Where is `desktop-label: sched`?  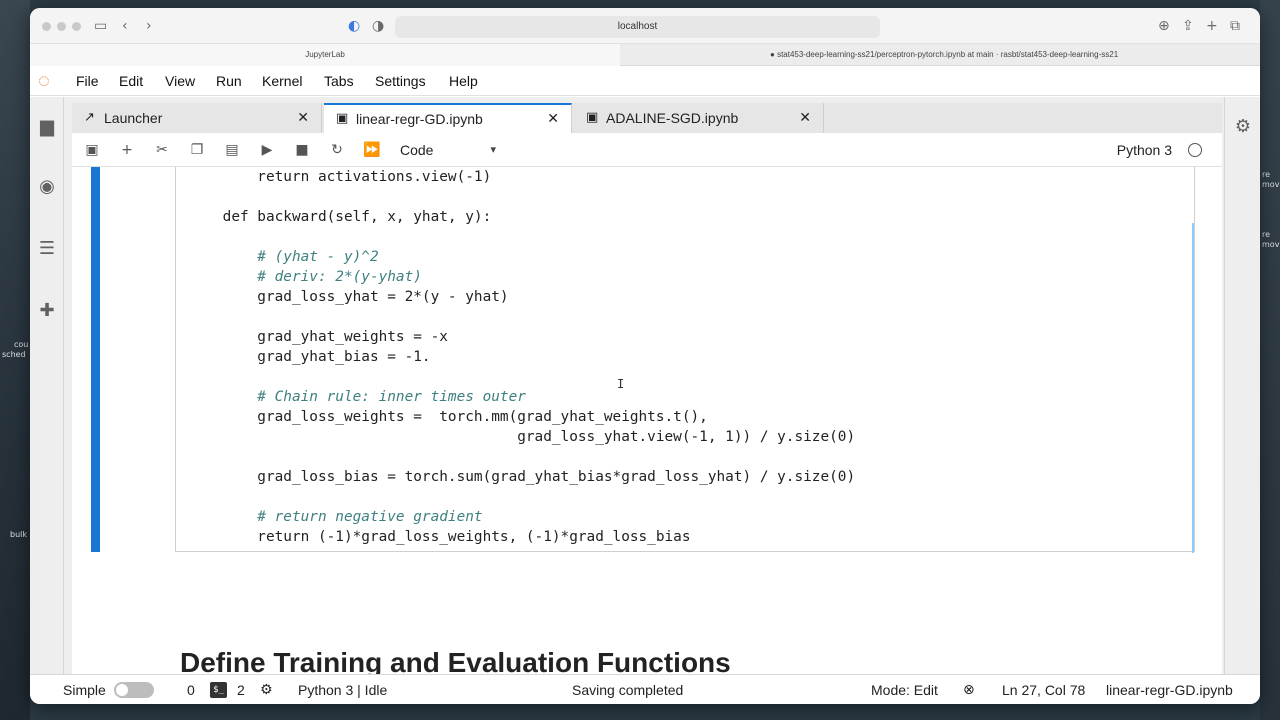 desktop-label: sched is located at coordinates (14, 354).